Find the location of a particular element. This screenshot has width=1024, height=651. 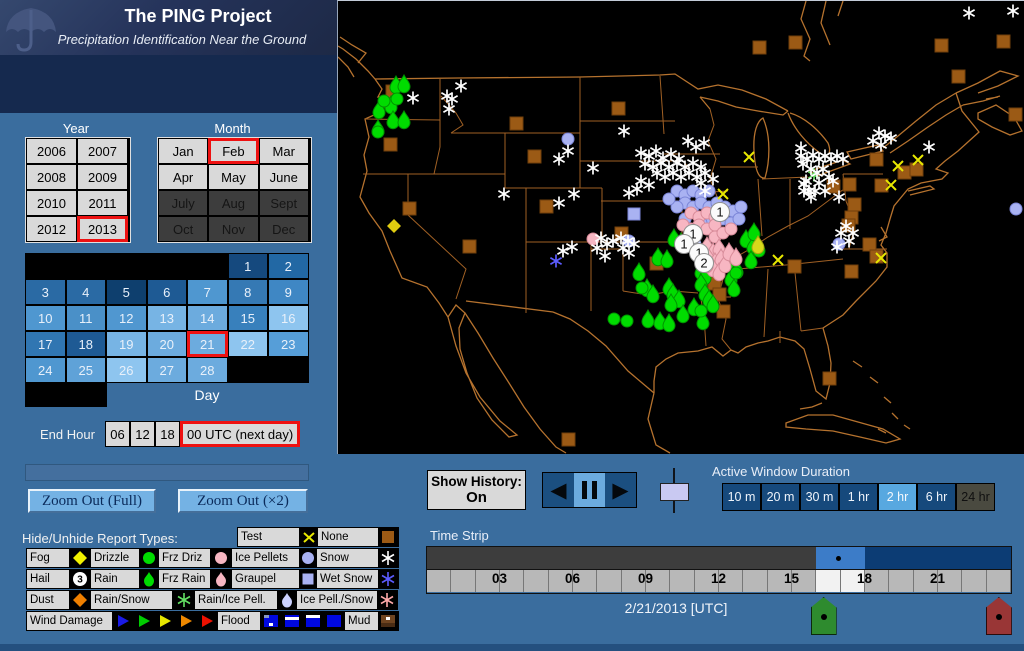

day-cell-25: 25 is located at coordinates (85, 370).